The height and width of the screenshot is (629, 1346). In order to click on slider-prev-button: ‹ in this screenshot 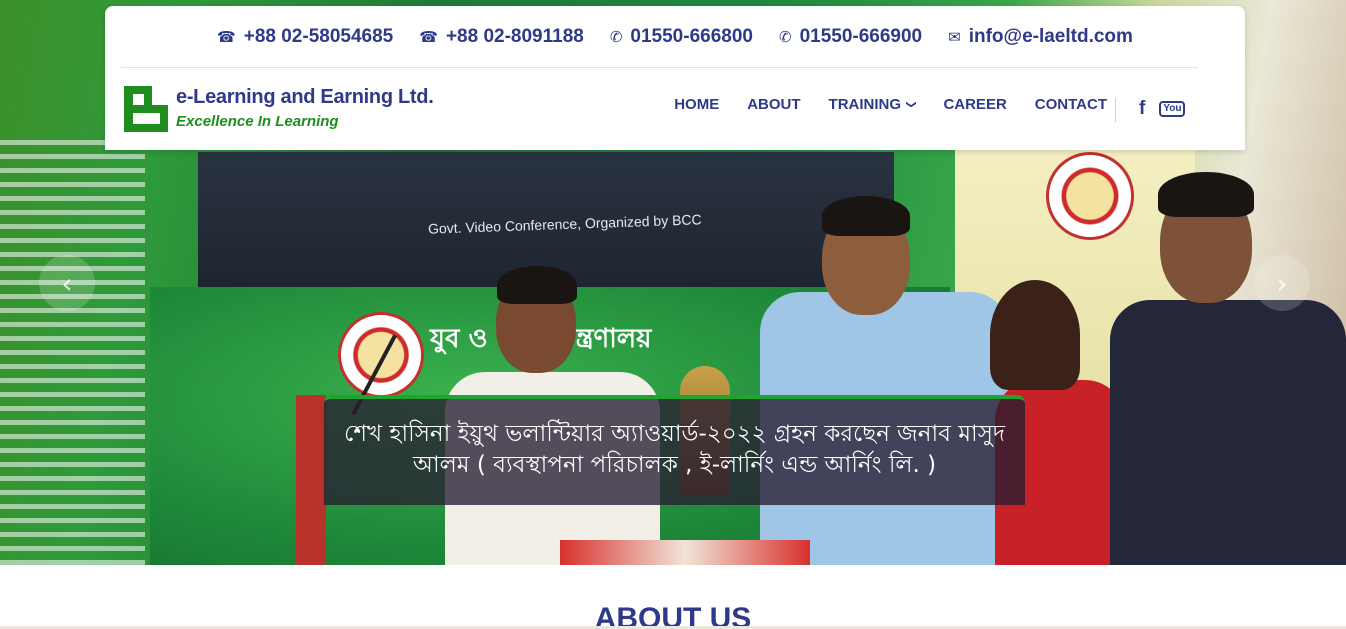, I will do `click(67, 283)`.